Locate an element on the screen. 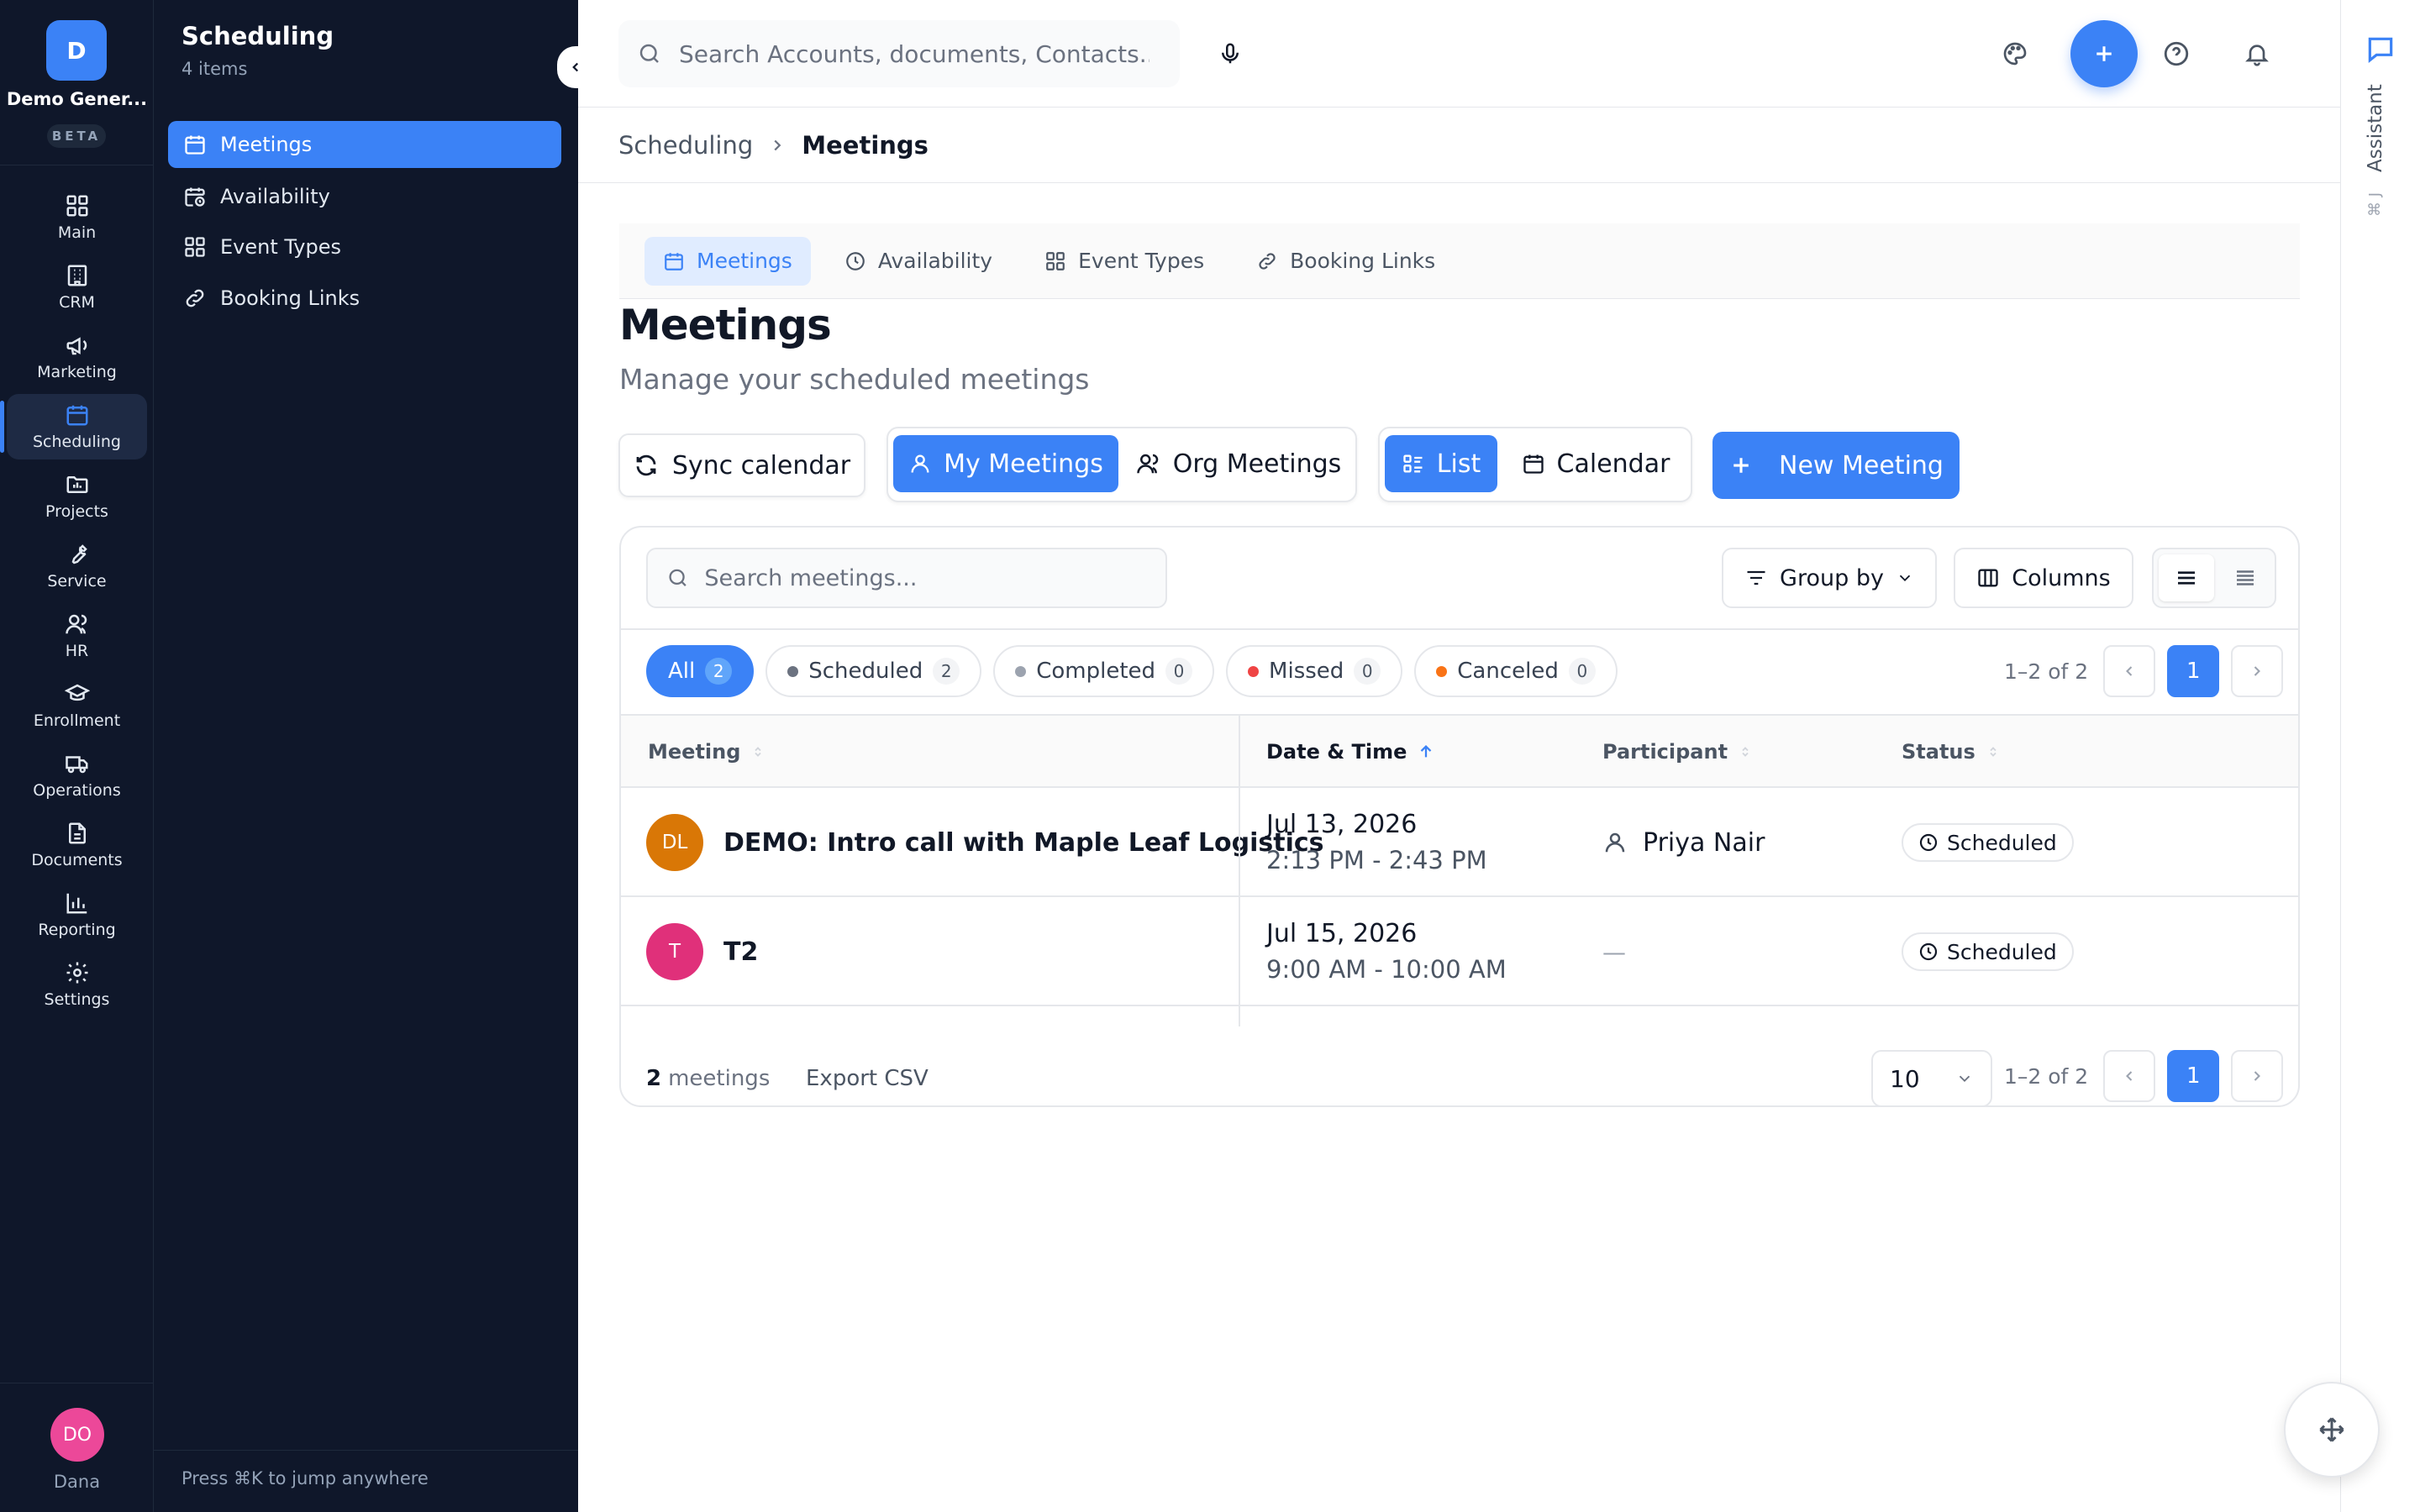 The height and width of the screenshot is (1512, 2420). assistant-button is located at coordinates (2381, 50).